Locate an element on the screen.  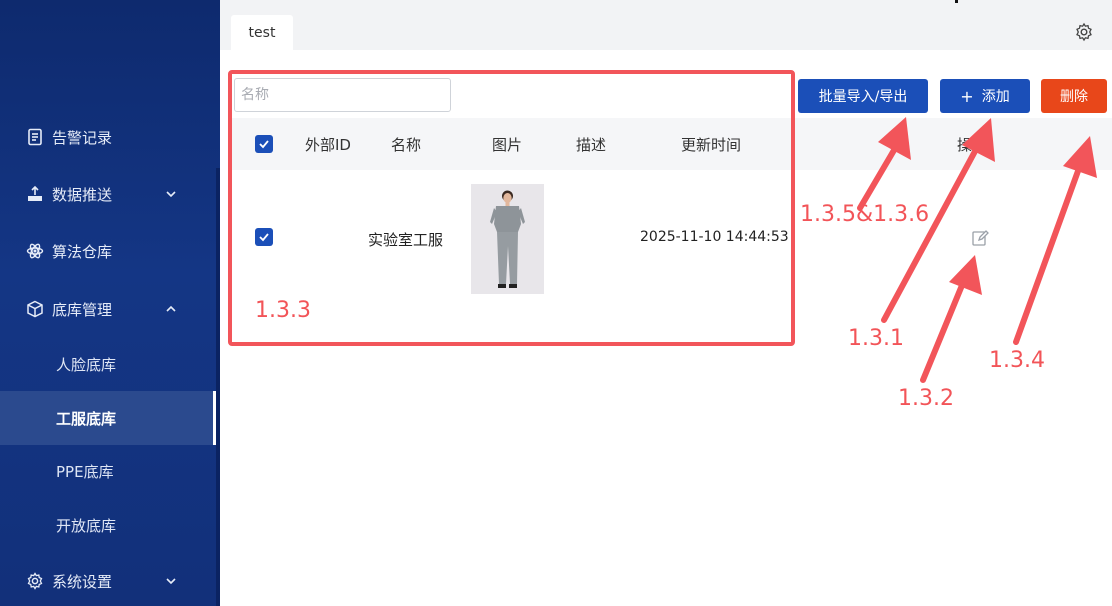
sub-item-workwear-library: 工服底库 is located at coordinates (108, 418).